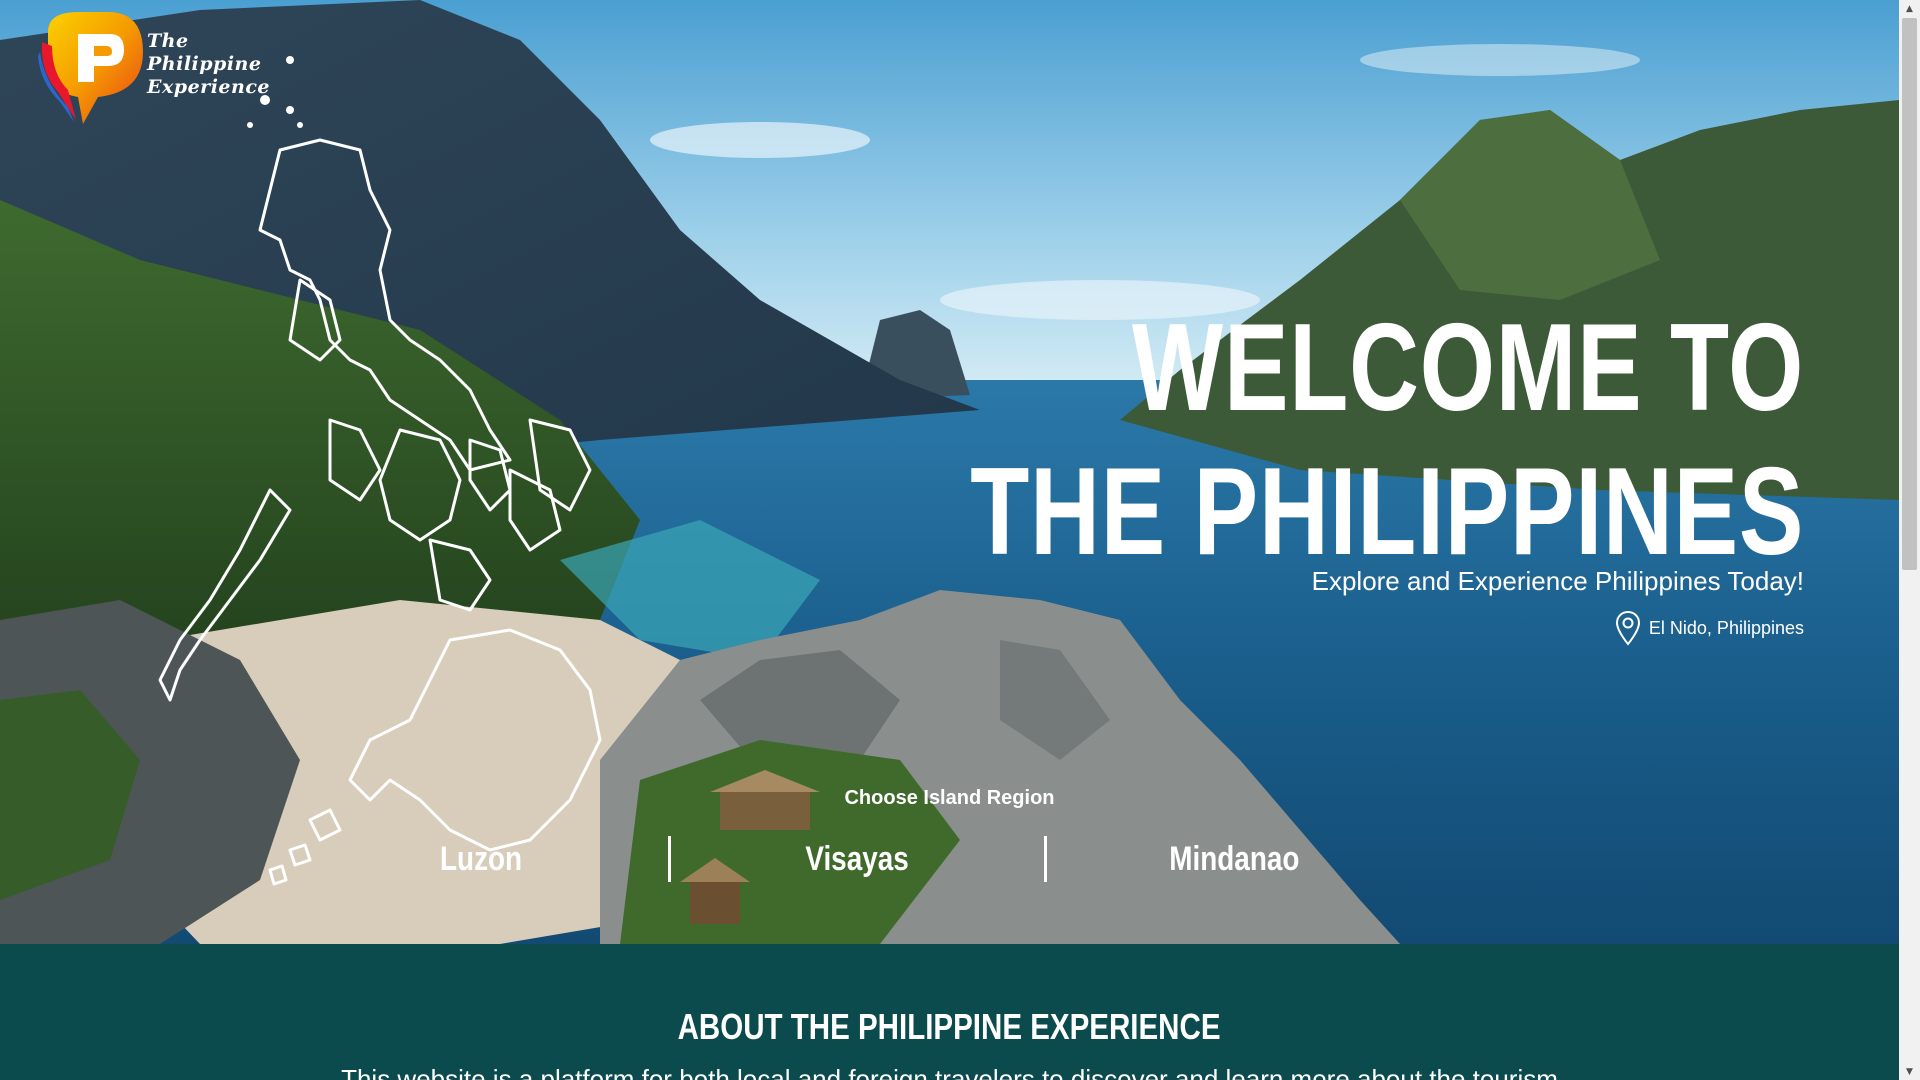 The width and height of the screenshot is (1920, 1080). Describe the element at coordinates (1627, 628) in the screenshot. I see `map-pin-icon` at that location.